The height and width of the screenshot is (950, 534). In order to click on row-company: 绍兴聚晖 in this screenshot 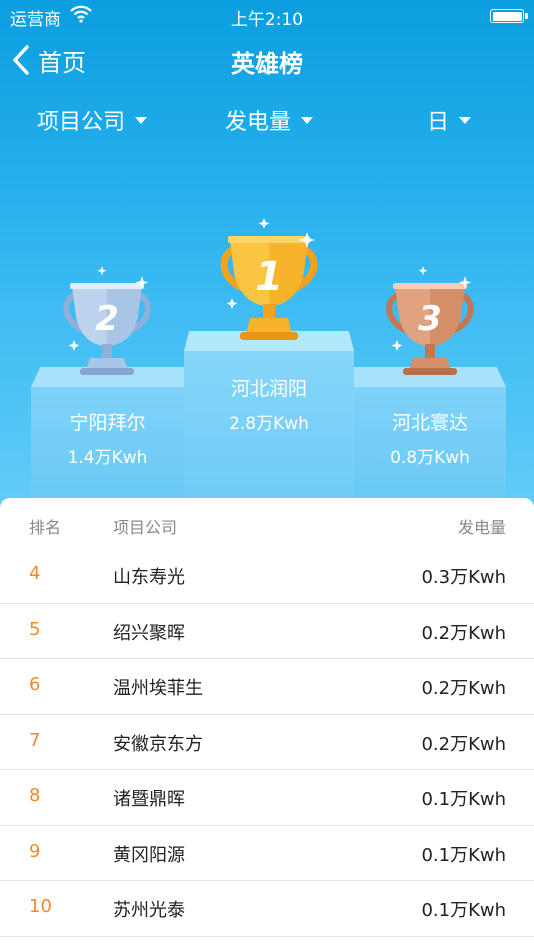, I will do `click(149, 633)`.